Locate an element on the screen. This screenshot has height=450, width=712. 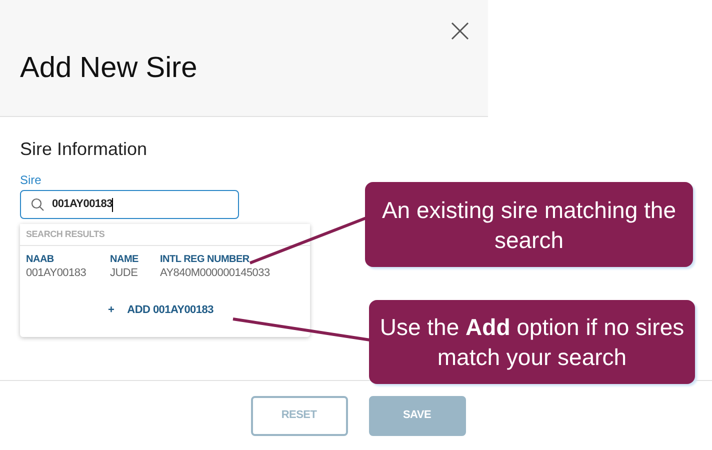
column-heading: INTL REG NUMBER is located at coordinates (205, 259).